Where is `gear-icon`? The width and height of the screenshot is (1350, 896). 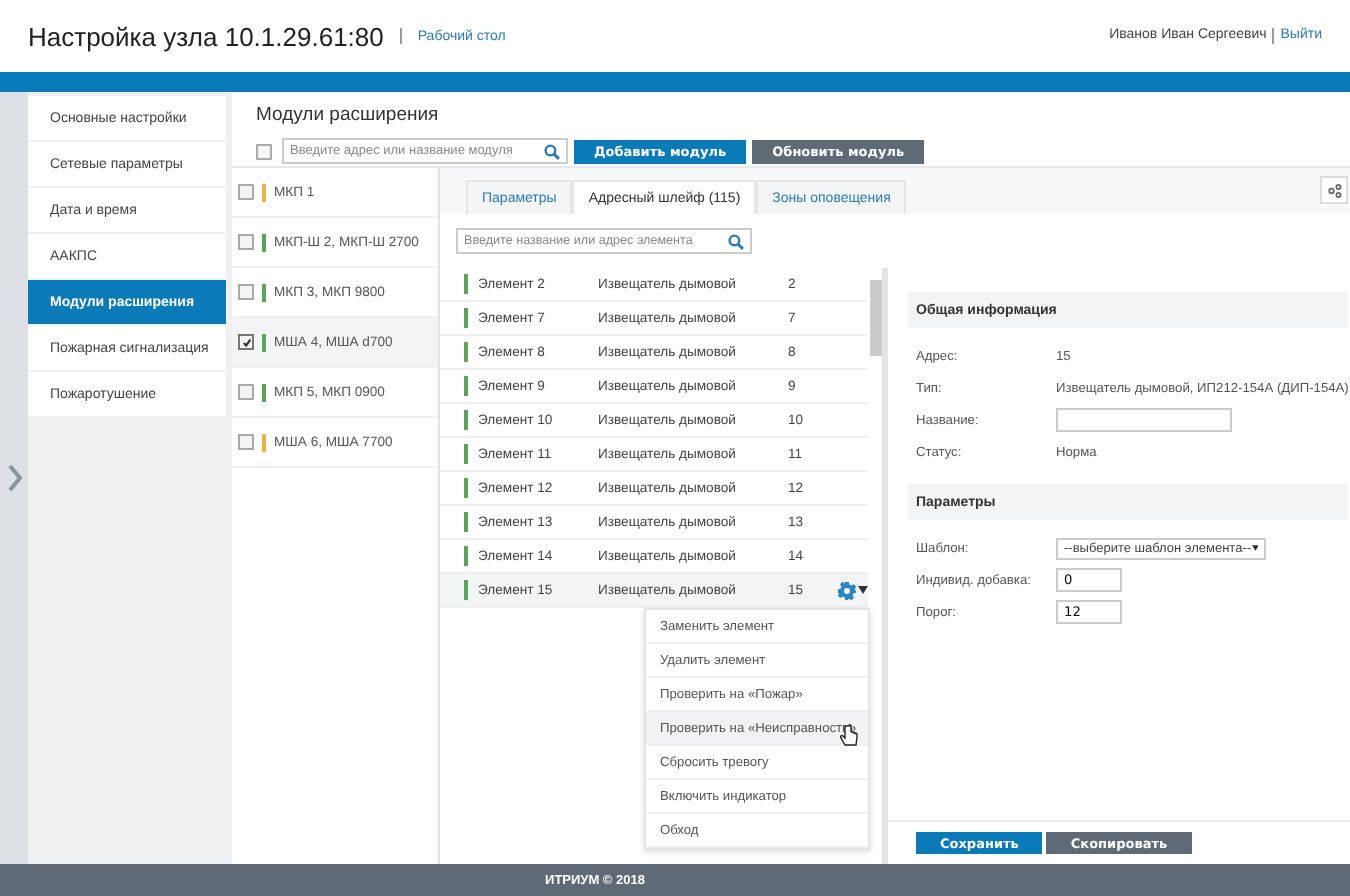
gear-icon is located at coordinates (847, 590).